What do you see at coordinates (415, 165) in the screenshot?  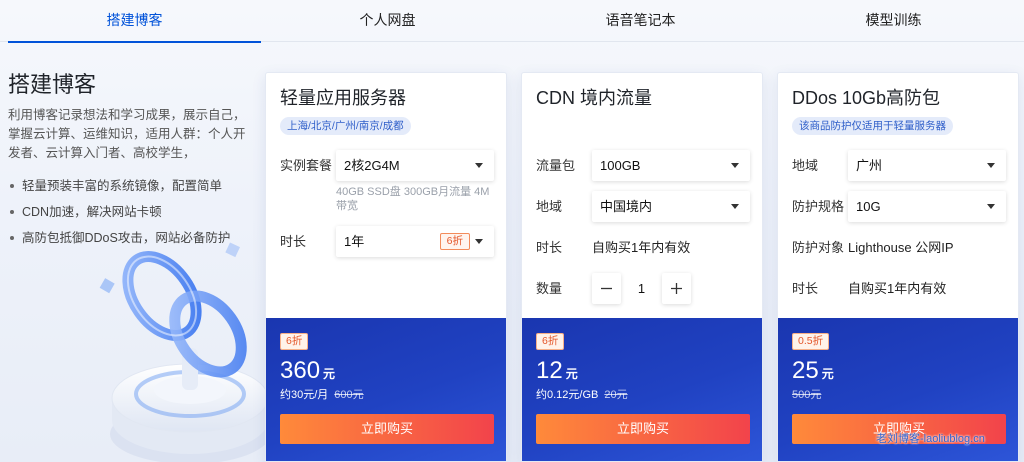 I see `instance-package-select: 2核2G4M` at bounding box center [415, 165].